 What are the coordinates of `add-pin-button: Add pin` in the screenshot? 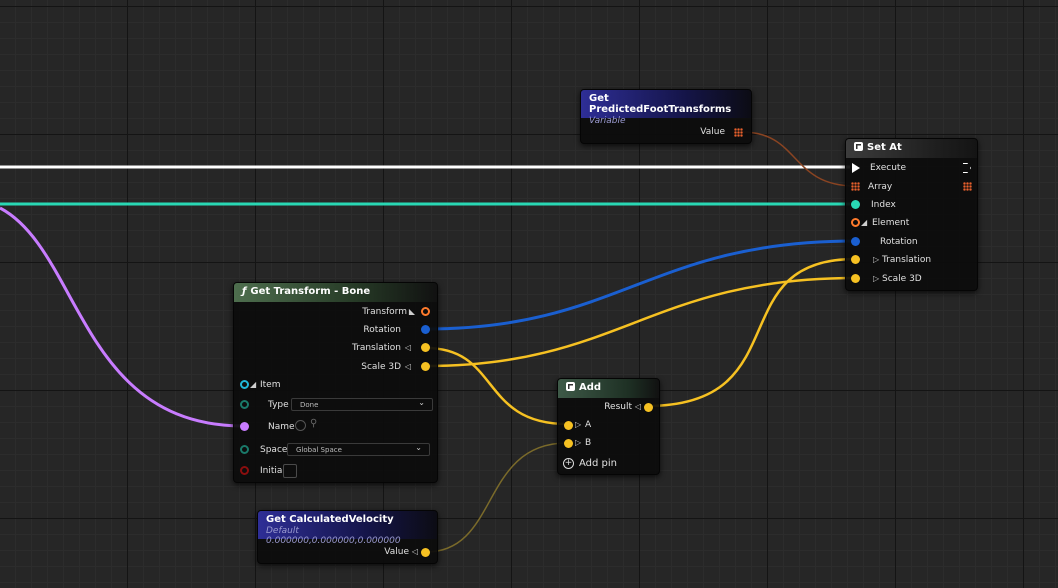 It's located at (598, 463).